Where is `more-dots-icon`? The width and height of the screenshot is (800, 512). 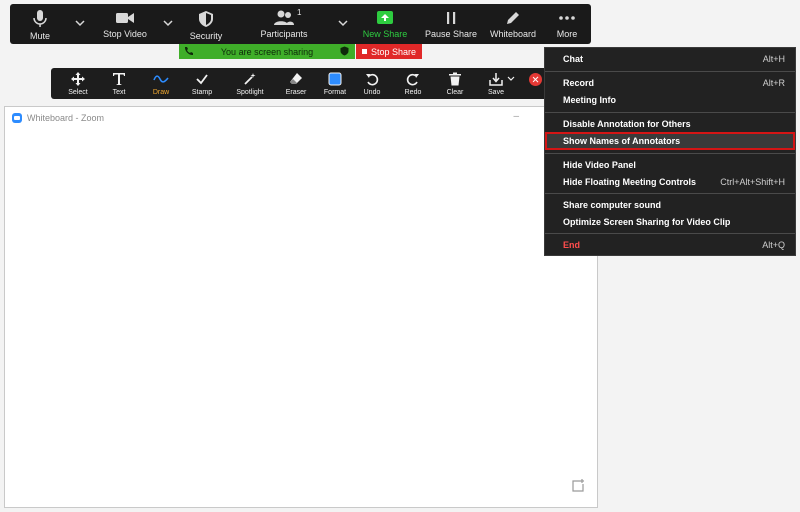 more-dots-icon is located at coordinates (567, 18).